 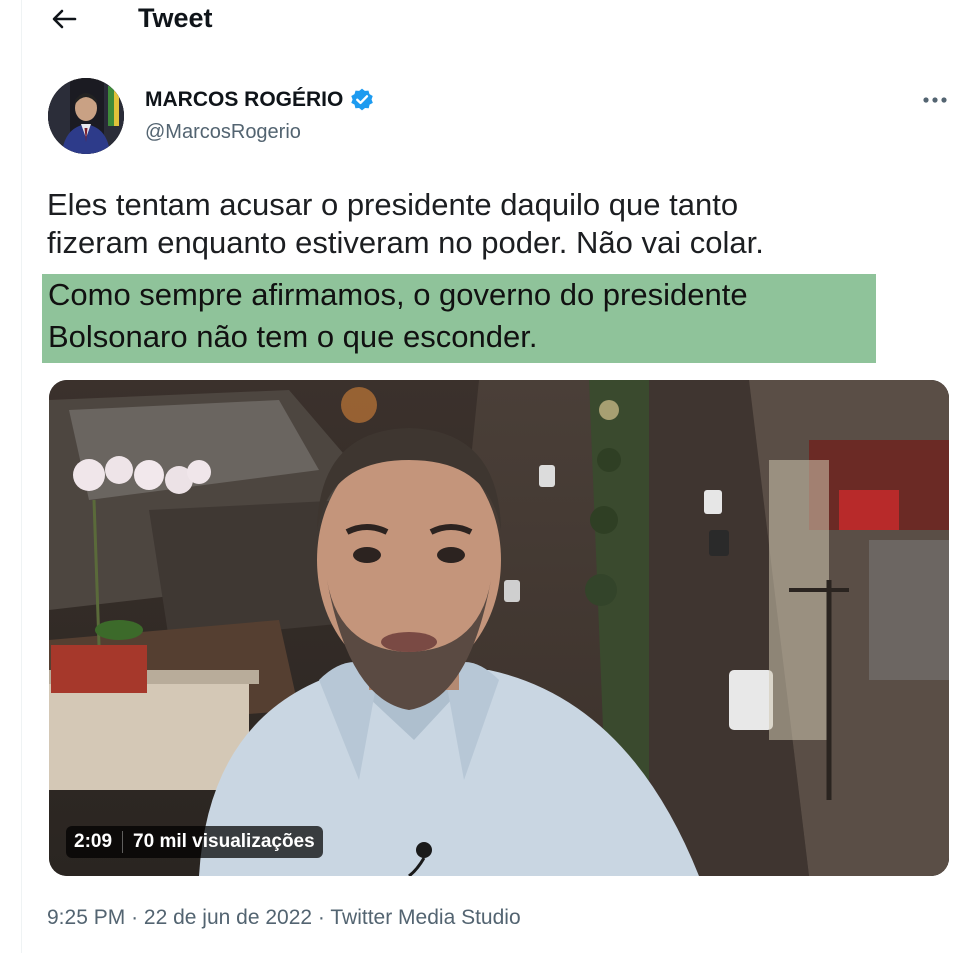 What do you see at coordinates (480, 20) in the screenshot?
I see `page-header: Tweet` at bounding box center [480, 20].